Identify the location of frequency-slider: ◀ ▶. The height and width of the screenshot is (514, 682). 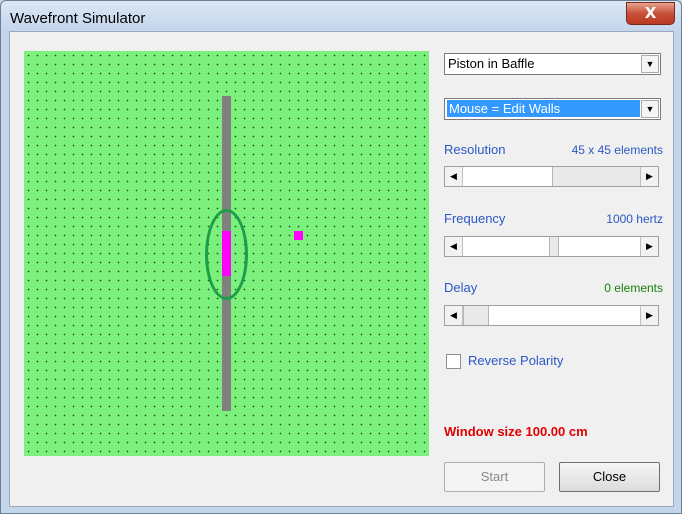
(551, 246).